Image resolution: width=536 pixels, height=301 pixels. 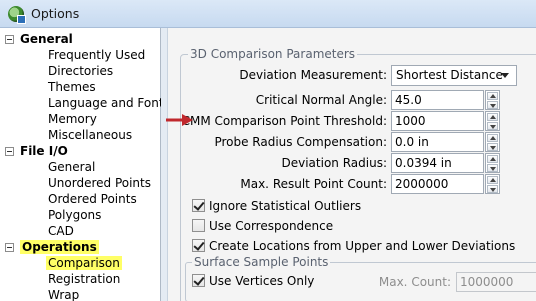 I want to click on tree-item-label: Comparison, so click(x=84, y=263).